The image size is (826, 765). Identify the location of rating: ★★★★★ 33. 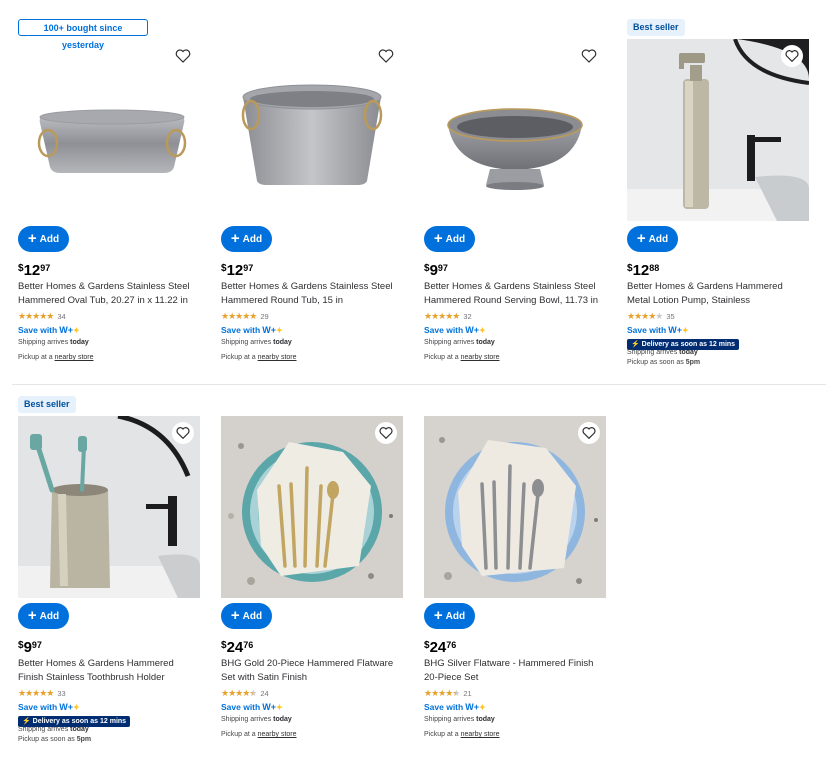
(42, 693).